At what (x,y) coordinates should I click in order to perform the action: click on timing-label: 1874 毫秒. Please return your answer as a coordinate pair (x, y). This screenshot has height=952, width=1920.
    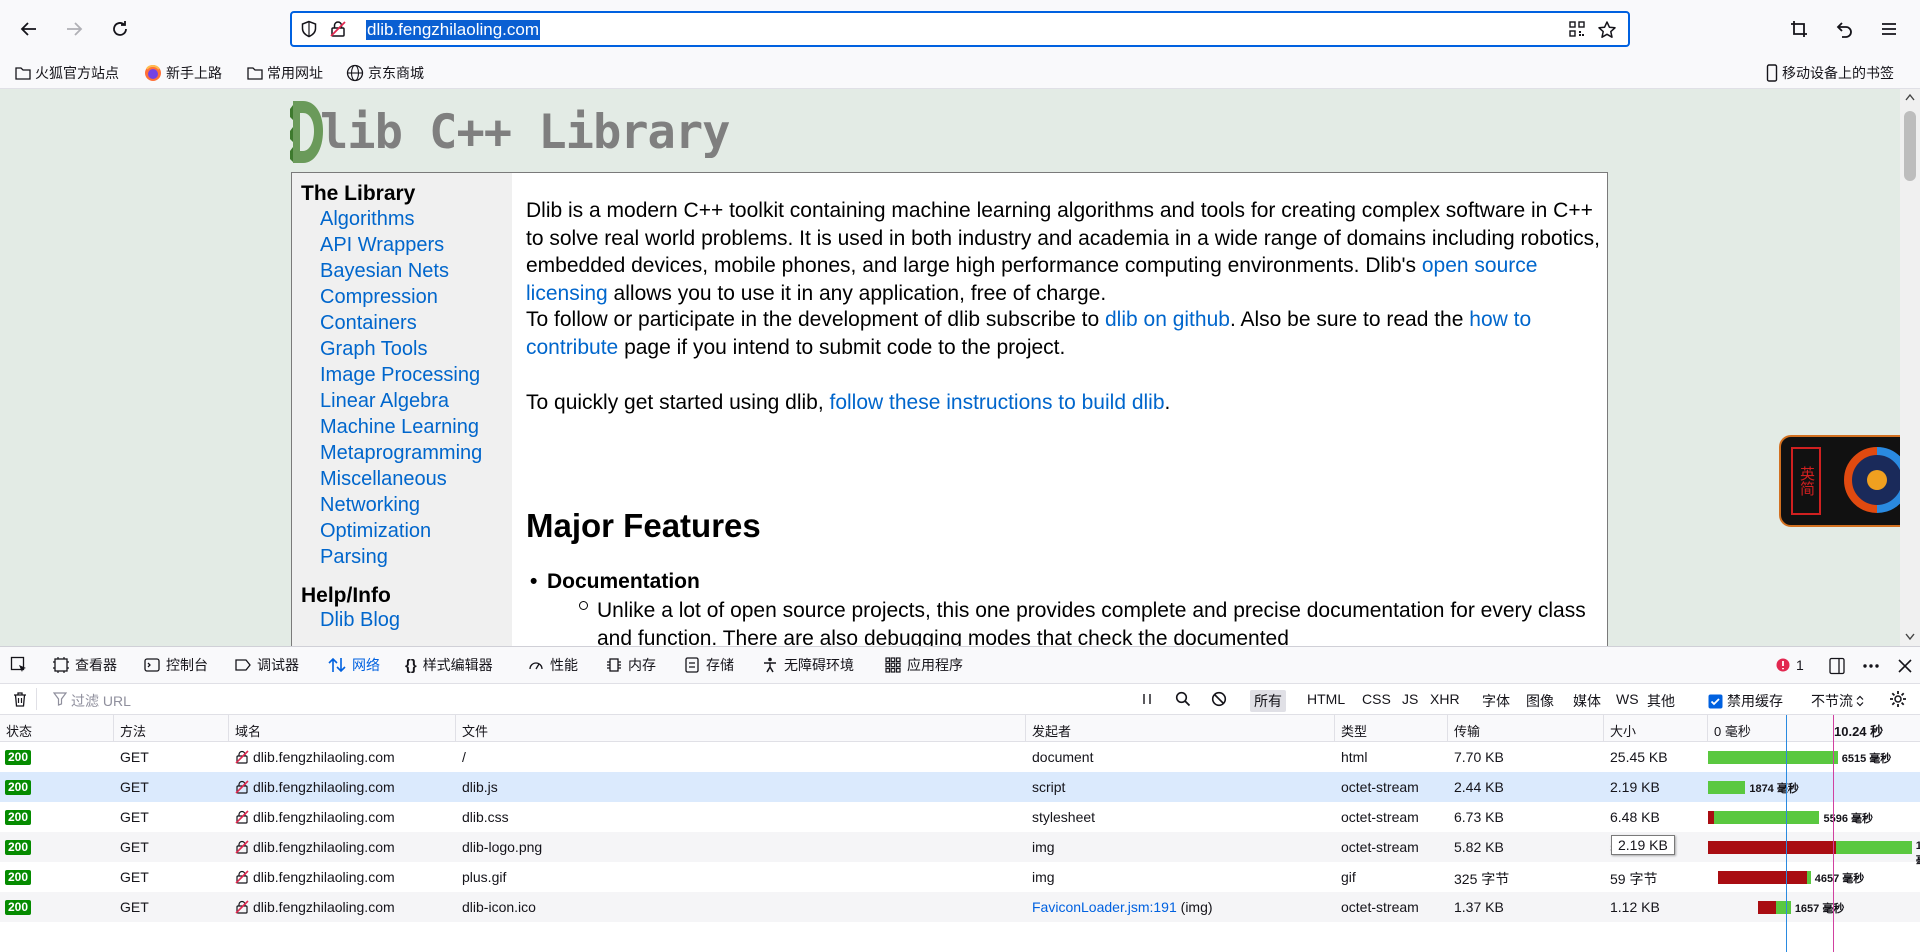
    Looking at the image, I should click on (1774, 789).